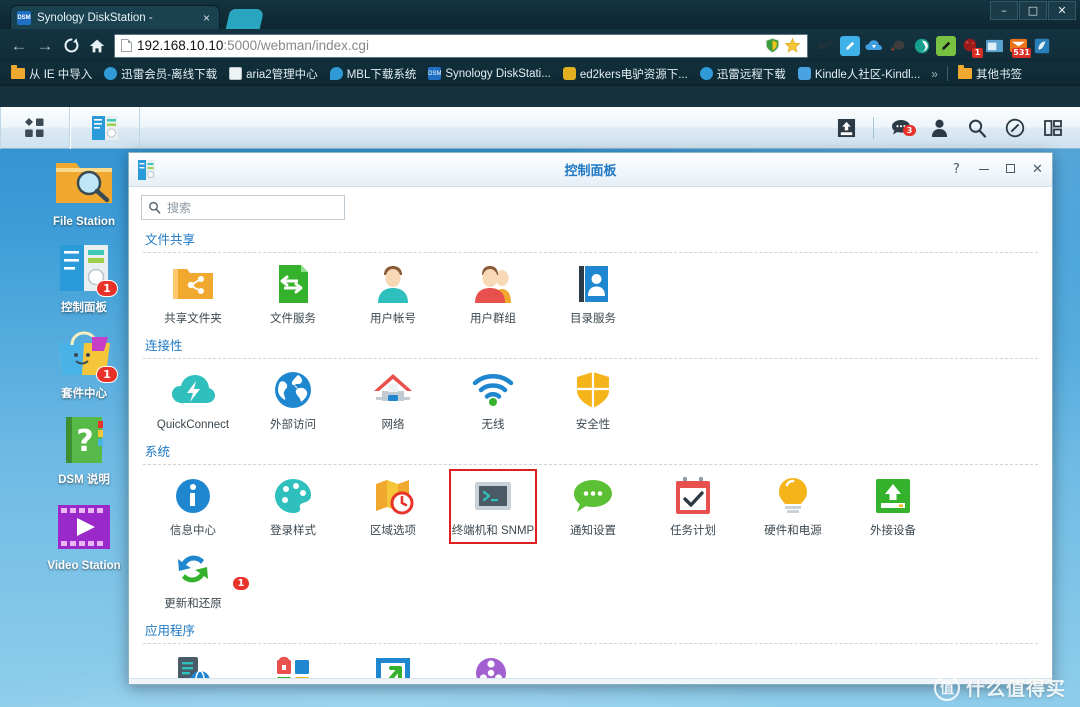 This screenshot has width=1080, height=707. I want to click on application-portal-icon, so click(393, 666).